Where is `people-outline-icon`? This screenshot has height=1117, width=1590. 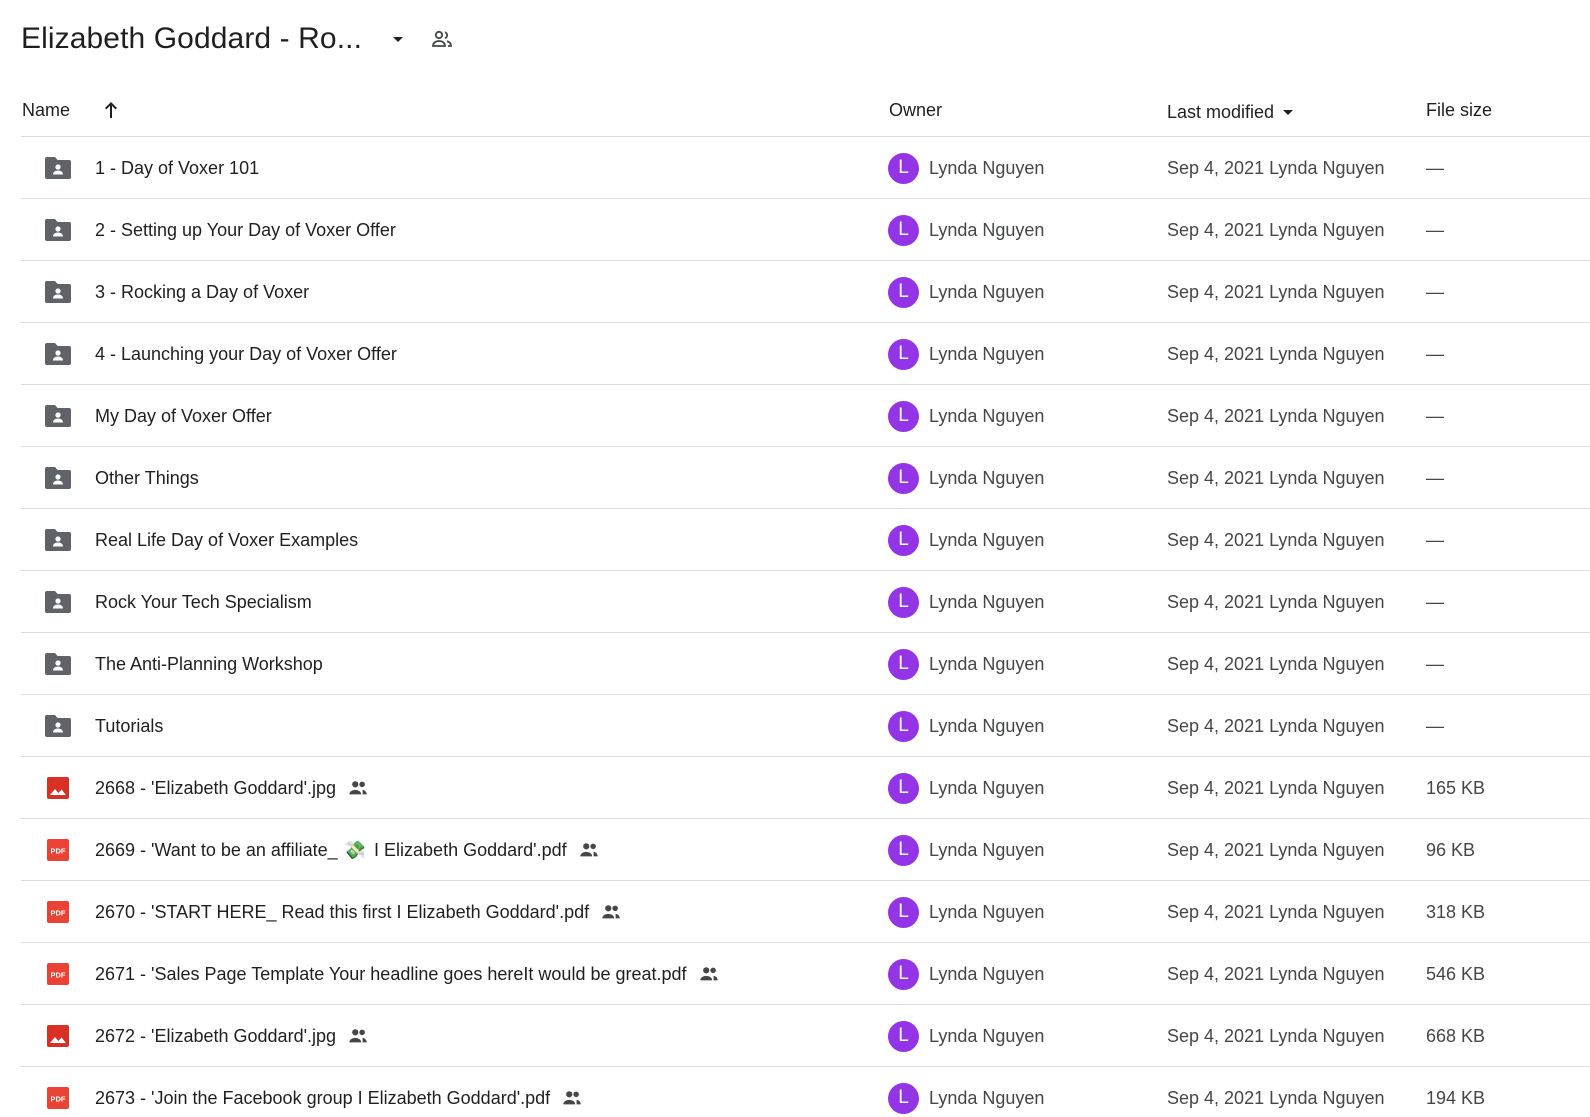 people-outline-icon is located at coordinates (442, 39).